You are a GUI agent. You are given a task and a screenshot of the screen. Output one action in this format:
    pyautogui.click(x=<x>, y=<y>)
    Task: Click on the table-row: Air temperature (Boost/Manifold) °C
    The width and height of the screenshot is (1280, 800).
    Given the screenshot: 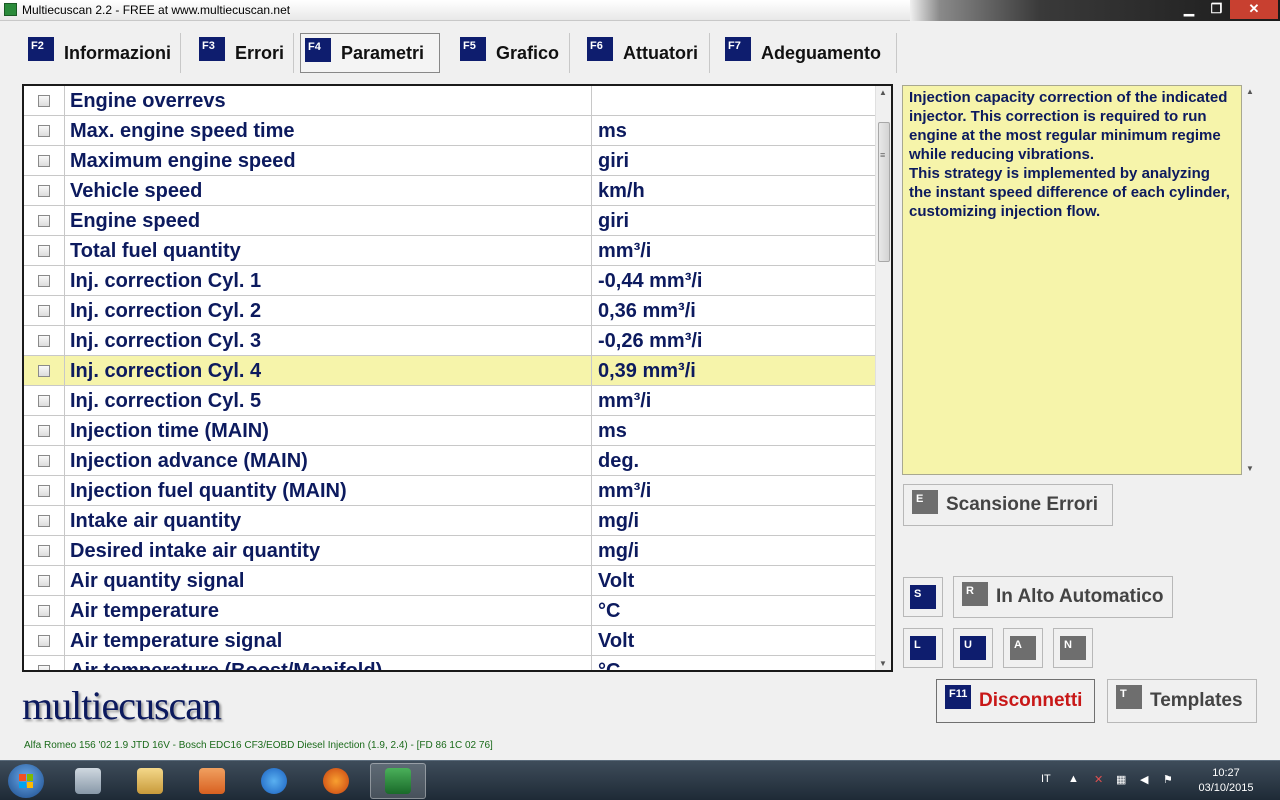 What is the action you would take?
    pyautogui.click(x=449, y=663)
    